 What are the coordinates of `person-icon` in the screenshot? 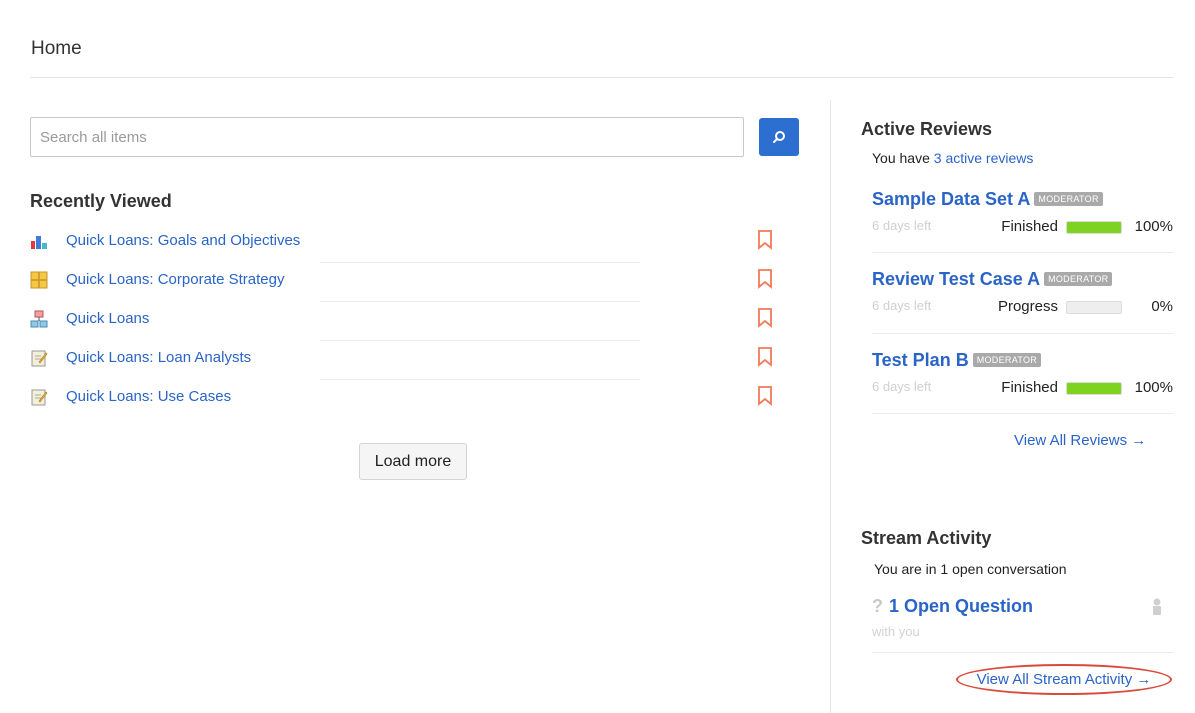 It's located at (1157, 606).